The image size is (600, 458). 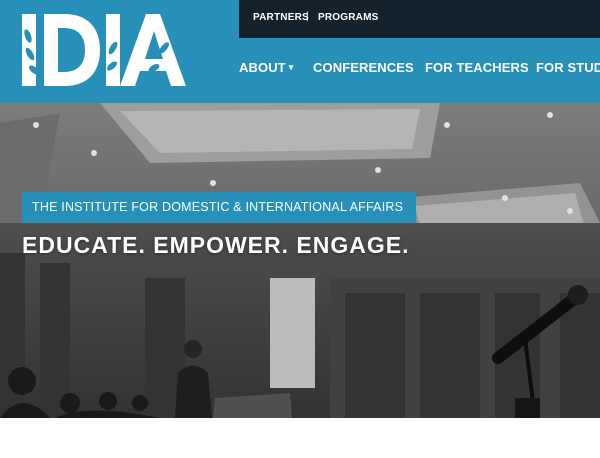 What do you see at coordinates (291, 67) in the screenshot?
I see `chevron-down-icon: ▾` at bounding box center [291, 67].